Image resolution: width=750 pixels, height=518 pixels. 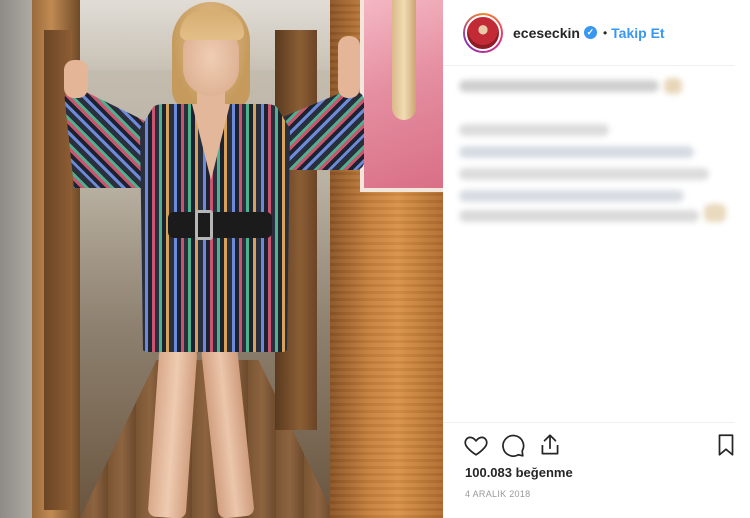 I want to click on comment-icon, so click(x=513, y=445).